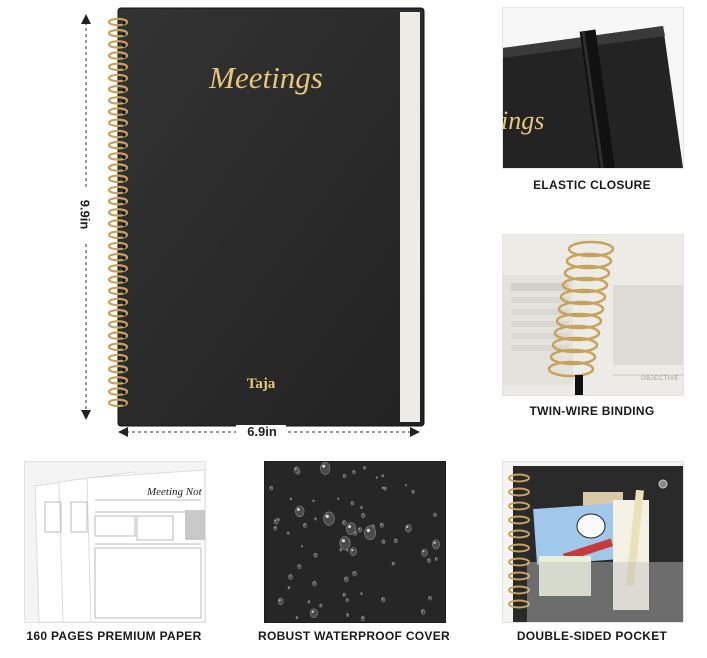 This screenshot has height=658, width=707. What do you see at coordinates (592, 636) in the screenshot?
I see `caption-double-sided-pocket: DOUBLE-SIDED POCKET` at bounding box center [592, 636].